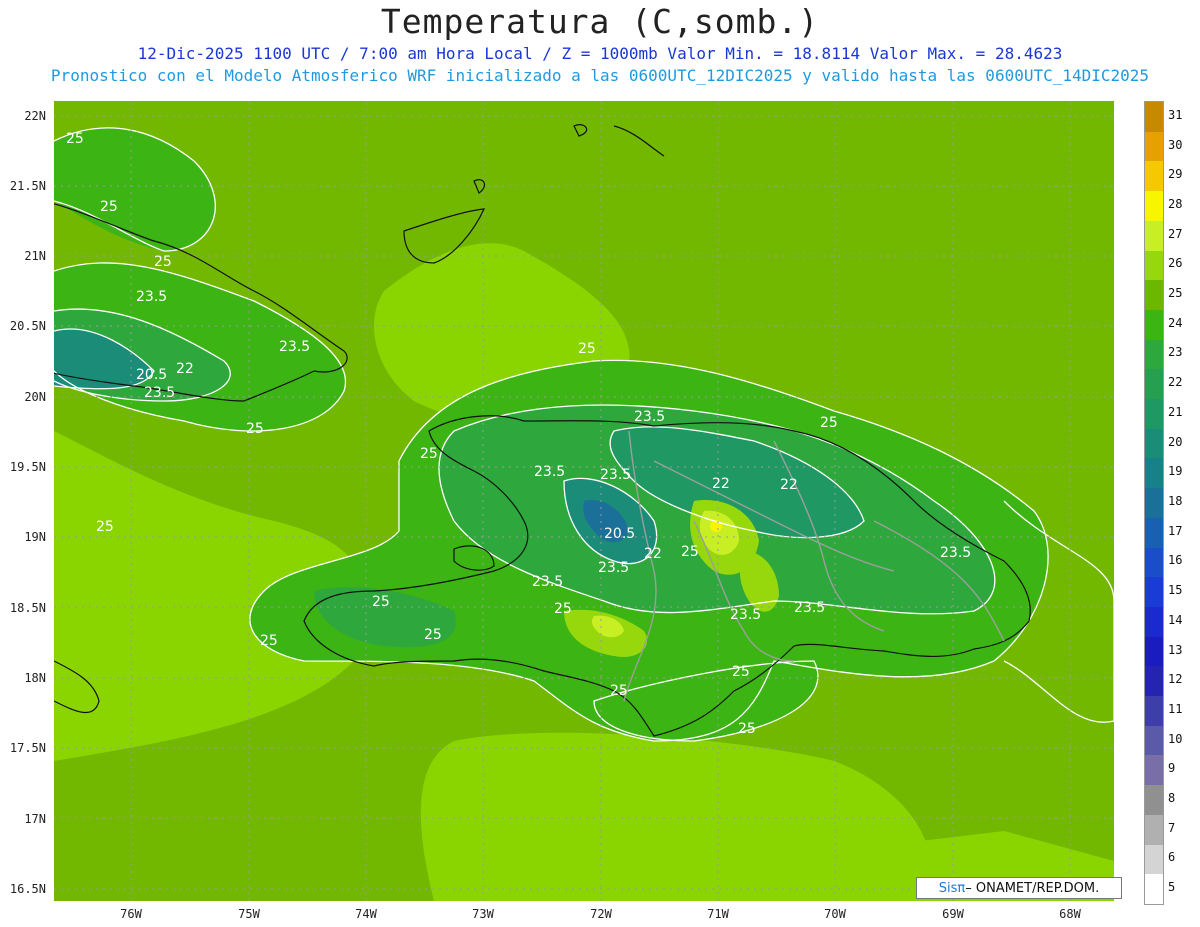  What do you see at coordinates (601, 914) in the screenshot?
I see `lon-label: 72W` at bounding box center [601, 914].